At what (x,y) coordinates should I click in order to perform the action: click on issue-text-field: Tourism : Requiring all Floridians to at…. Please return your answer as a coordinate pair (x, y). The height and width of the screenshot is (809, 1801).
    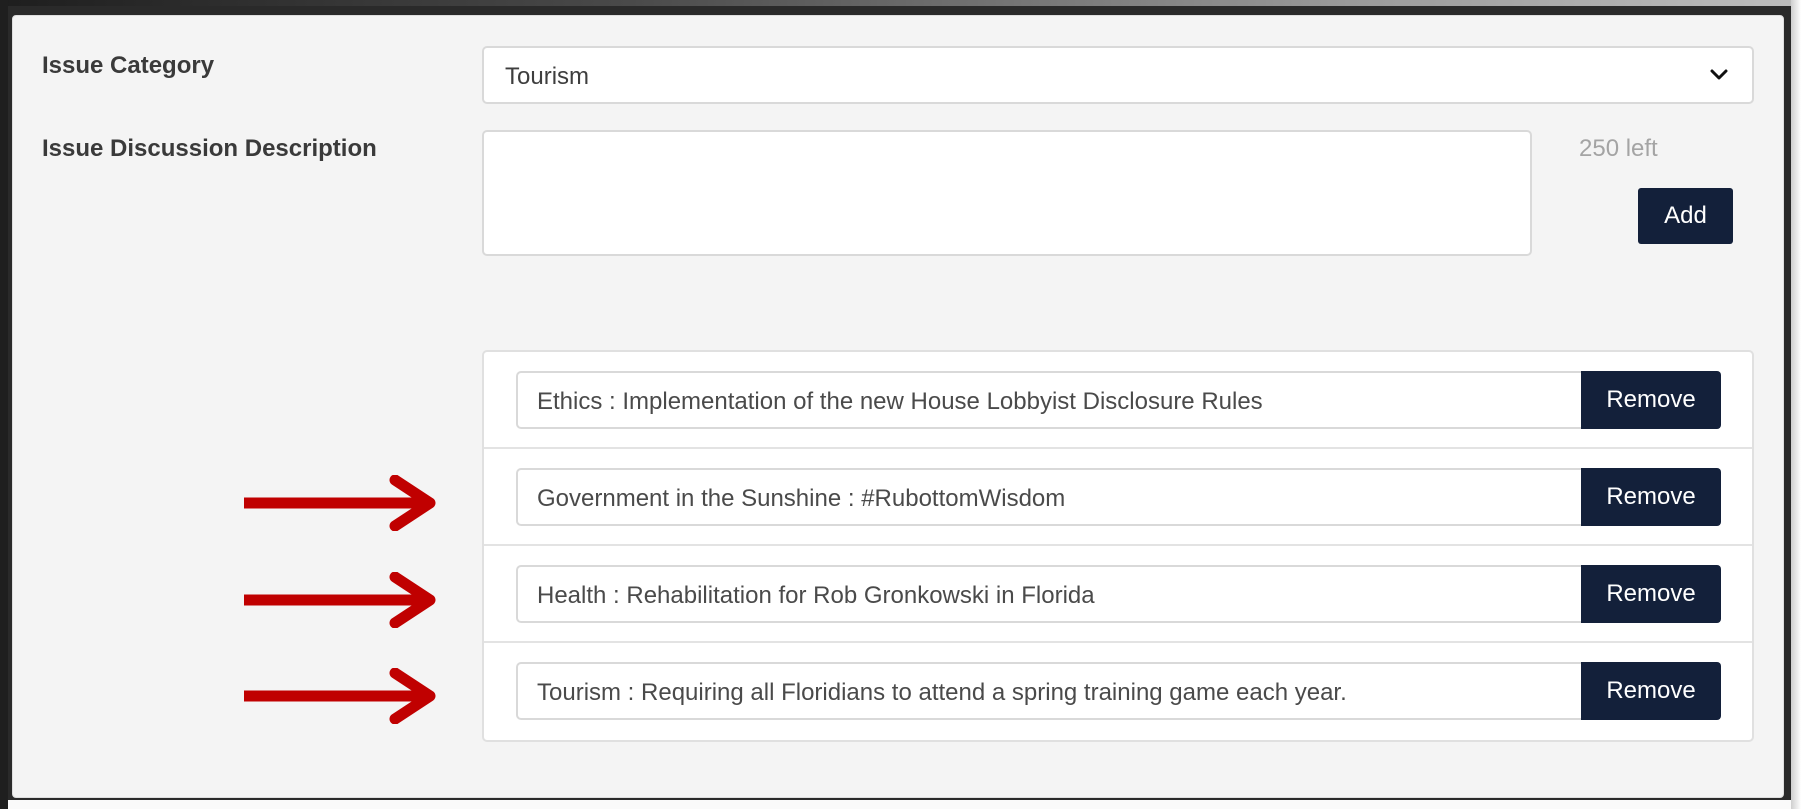
    Looking at the image, I should click on (1049, 691).